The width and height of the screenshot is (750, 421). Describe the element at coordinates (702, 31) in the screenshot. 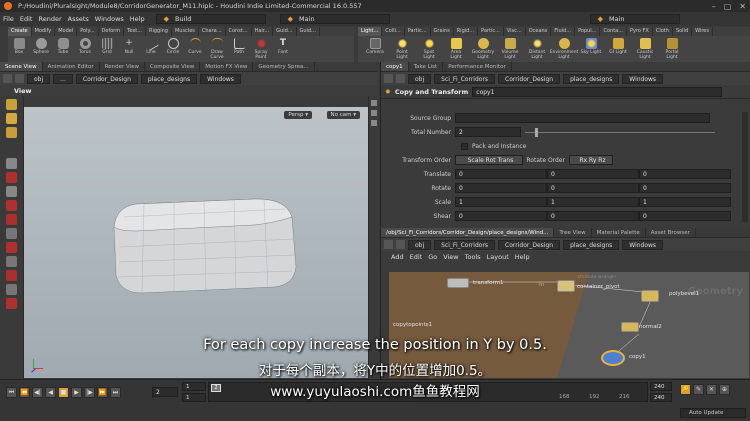

I see `shelf-tab: Wires` at that location.